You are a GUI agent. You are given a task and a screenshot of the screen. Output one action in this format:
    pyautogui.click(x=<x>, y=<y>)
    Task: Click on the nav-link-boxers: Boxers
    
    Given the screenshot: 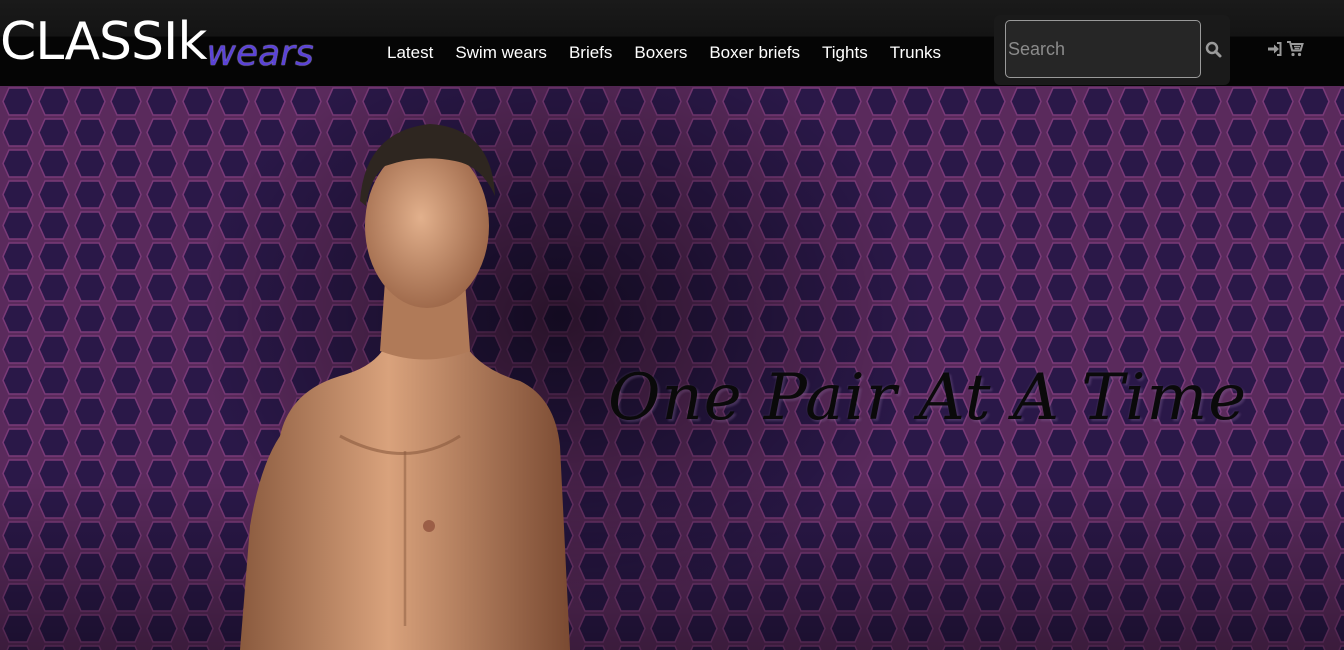 What is the action you would take?
    pyautogui.click(x=660, y=53)
    